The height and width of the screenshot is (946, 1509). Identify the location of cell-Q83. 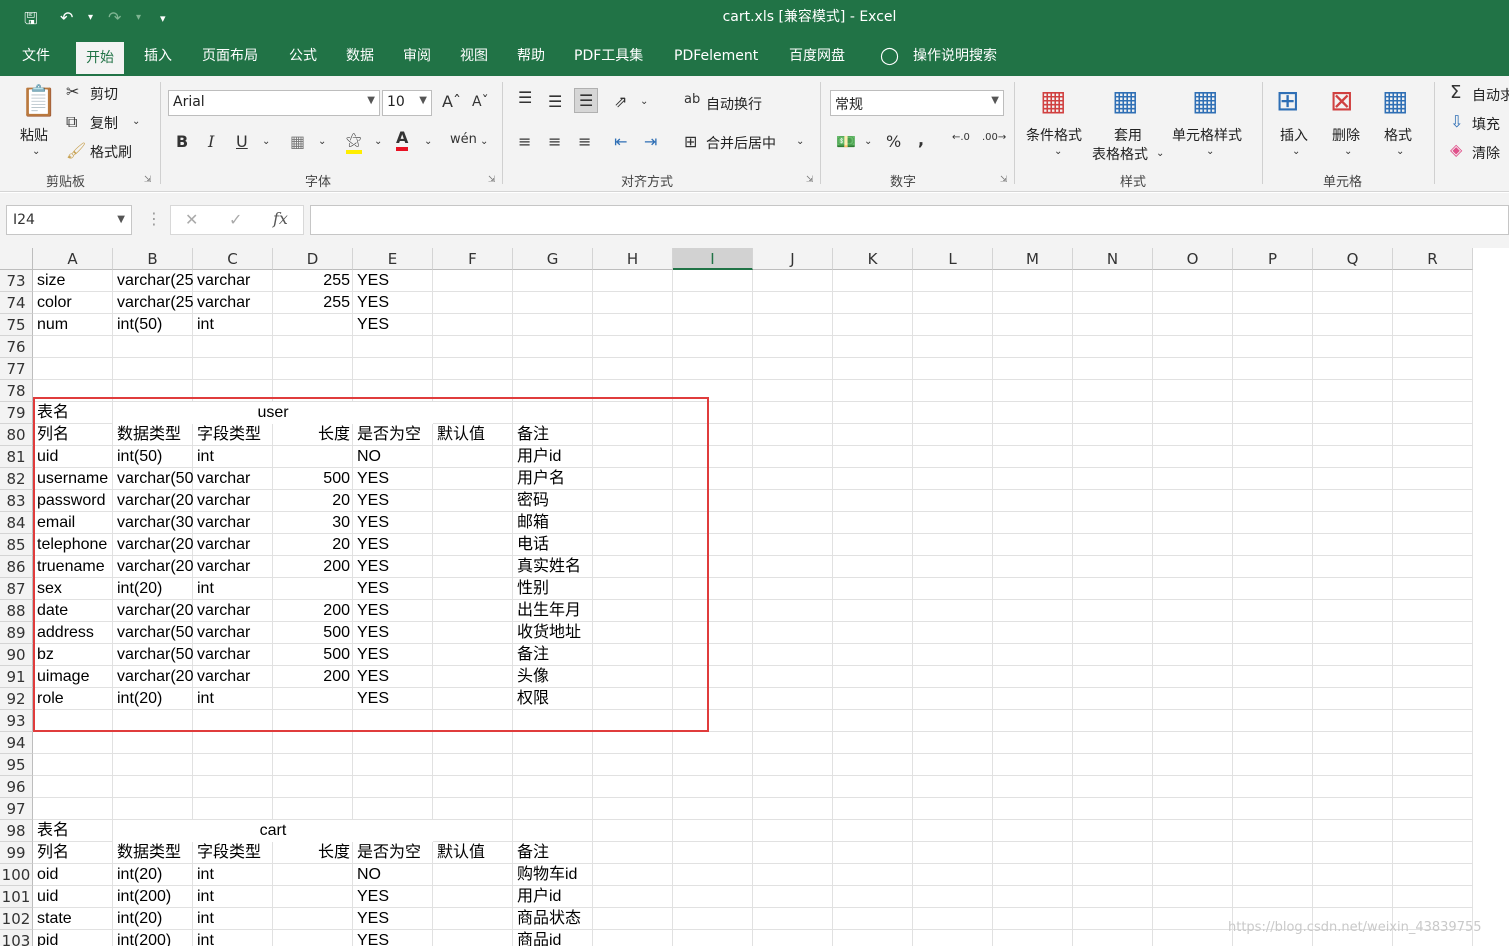
(1353, 501).